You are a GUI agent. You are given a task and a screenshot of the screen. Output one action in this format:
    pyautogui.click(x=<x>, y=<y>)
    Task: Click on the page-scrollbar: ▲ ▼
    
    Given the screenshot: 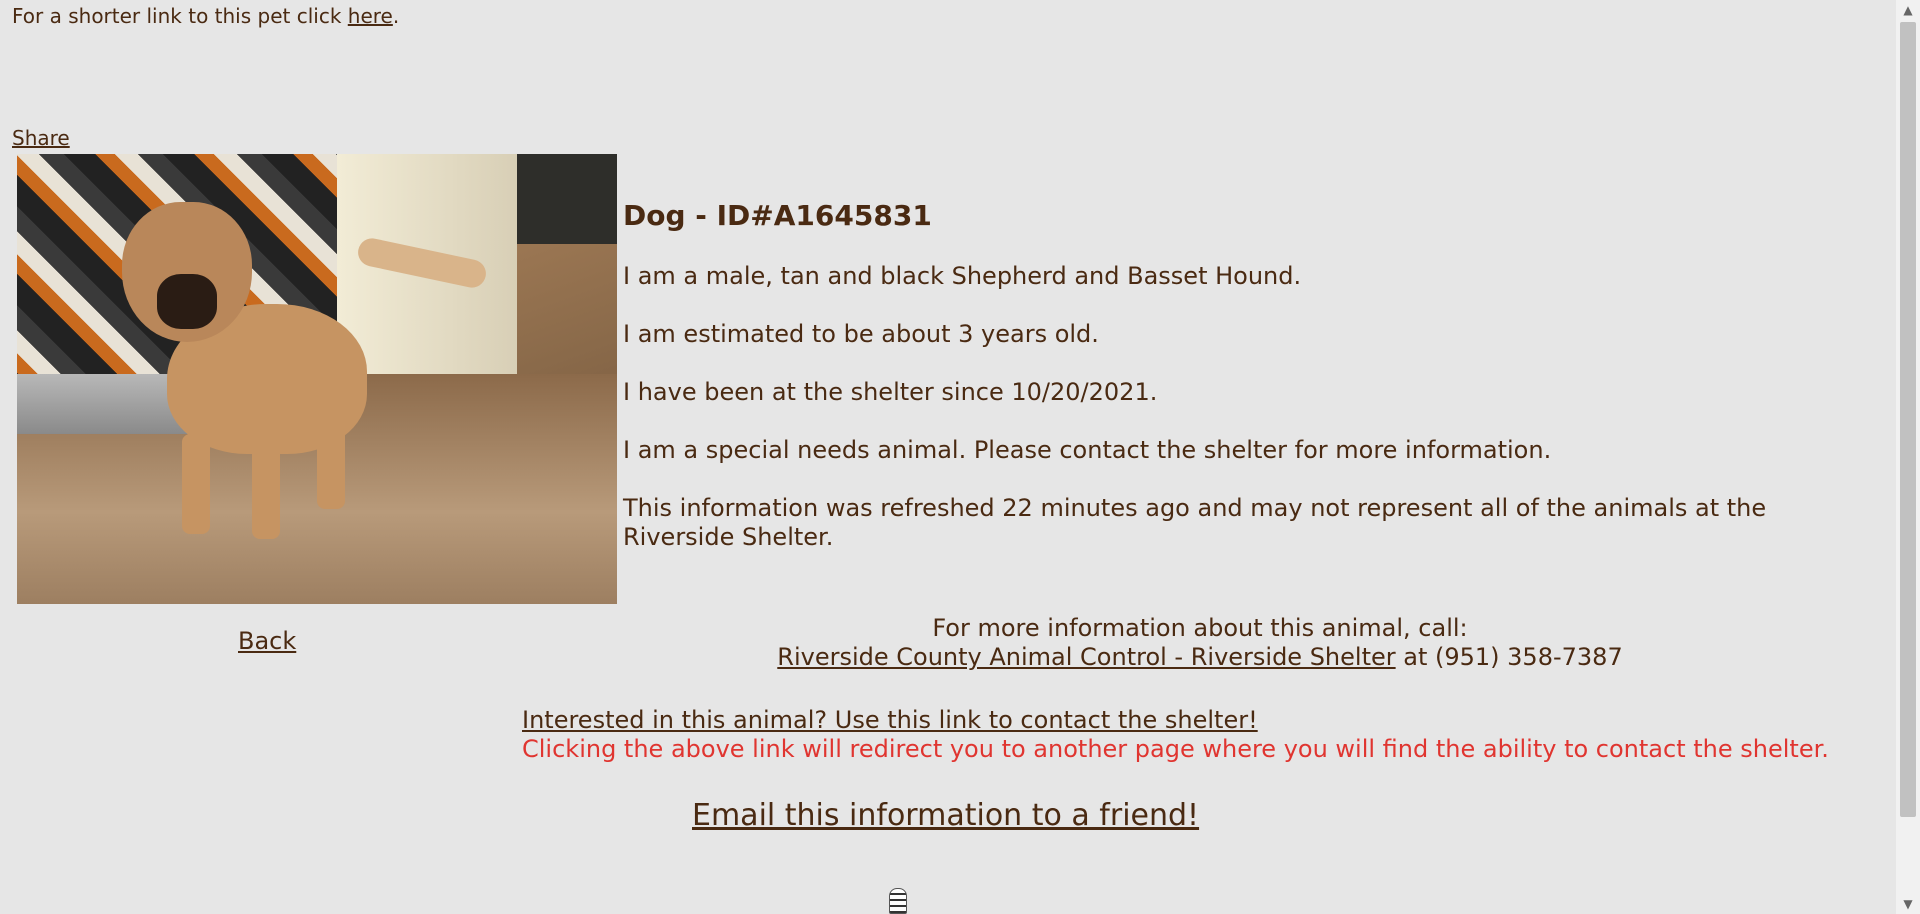 What is the action you would take?
    pyautogui.click(x=1908, y=457)
    